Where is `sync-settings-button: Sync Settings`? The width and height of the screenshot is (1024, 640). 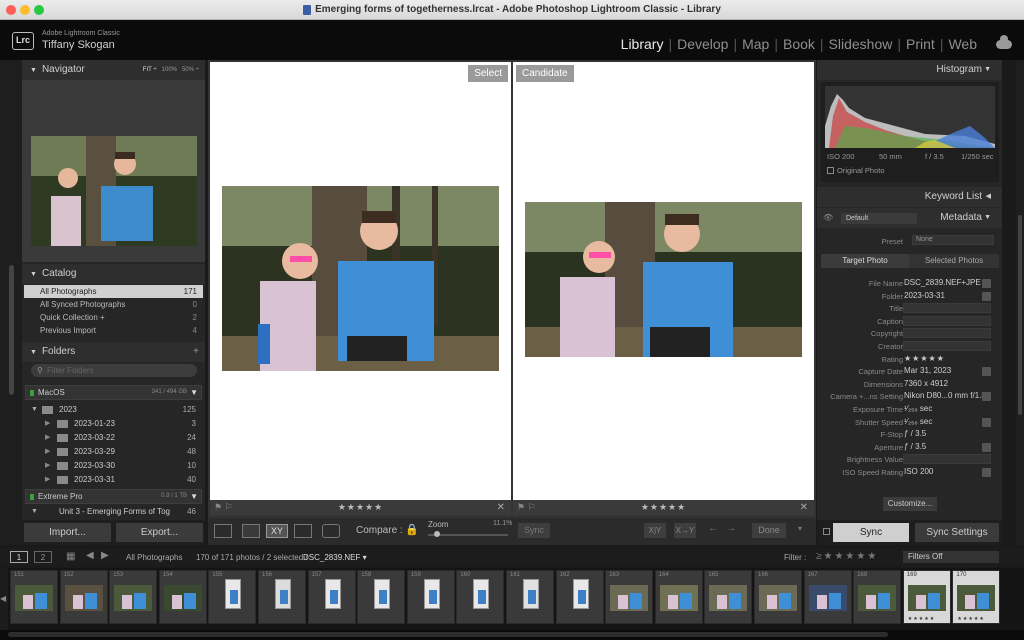 sync-settings-button: Sync Settings is located at coordinates (957, 532).